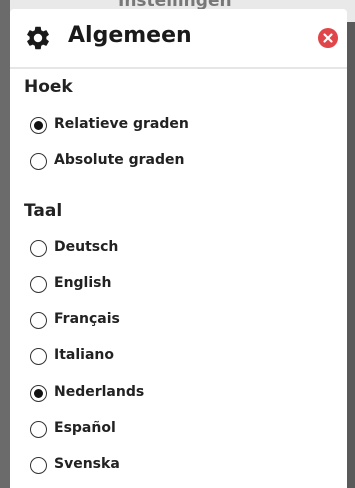  I want to click on option-label: Italiano, so click(84, 355).